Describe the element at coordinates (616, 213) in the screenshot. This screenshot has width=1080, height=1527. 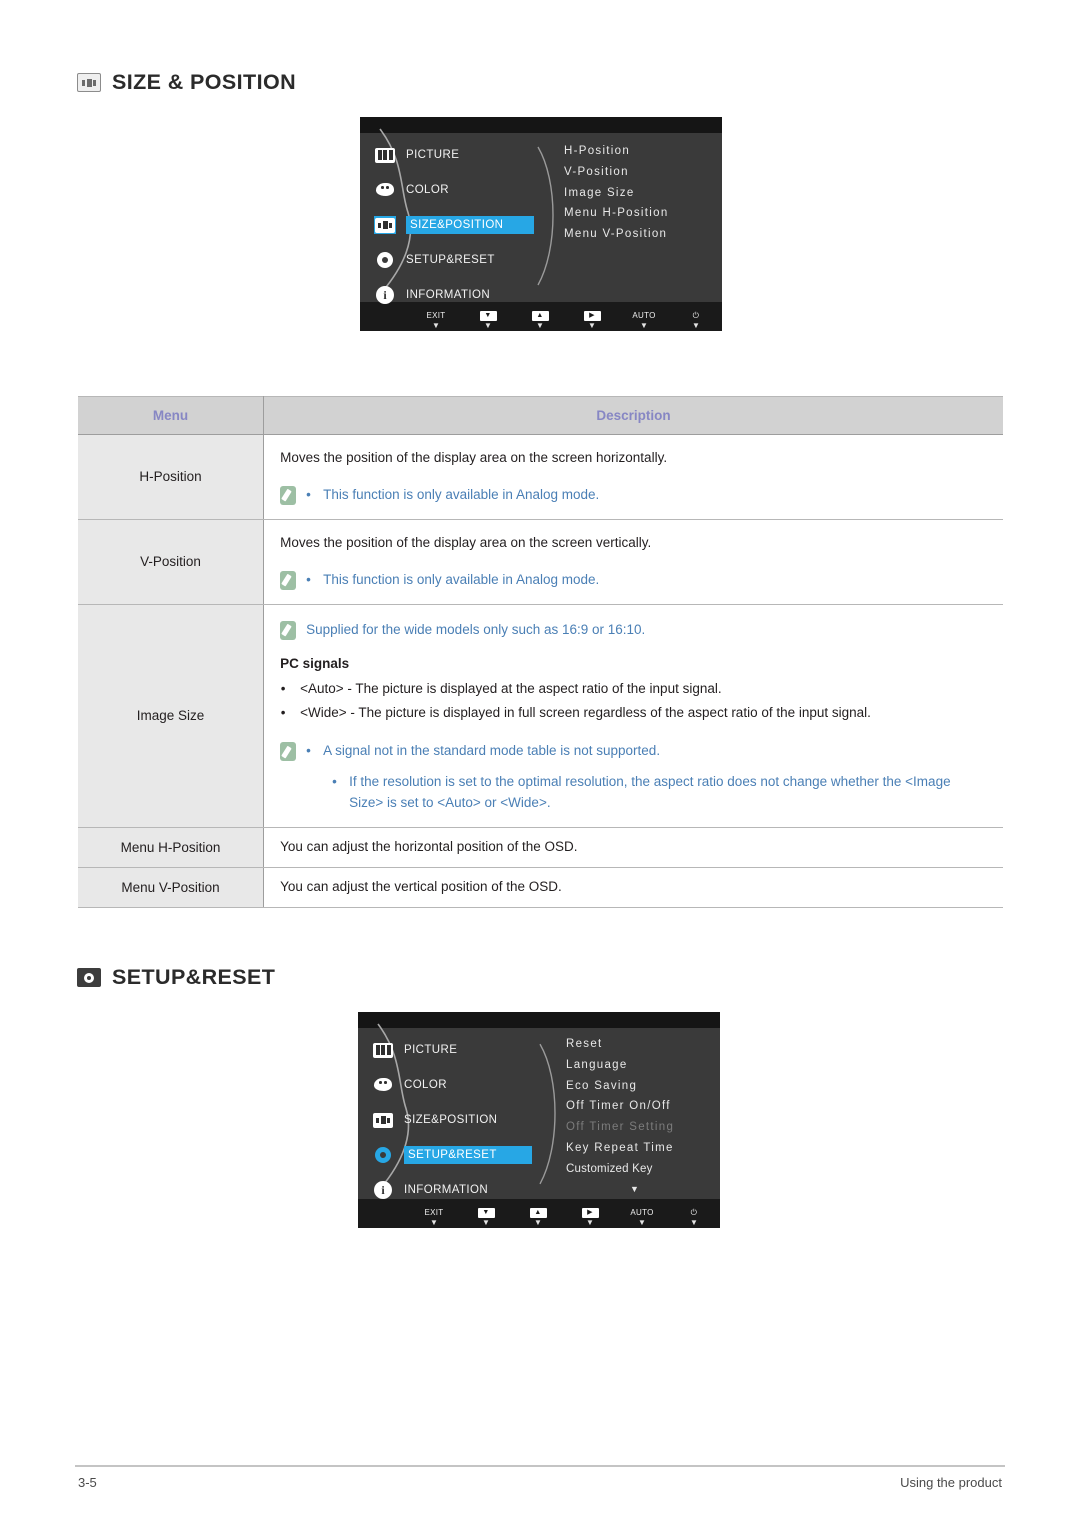
I see `osd-submenu-item: Menu H-Position` at that location.